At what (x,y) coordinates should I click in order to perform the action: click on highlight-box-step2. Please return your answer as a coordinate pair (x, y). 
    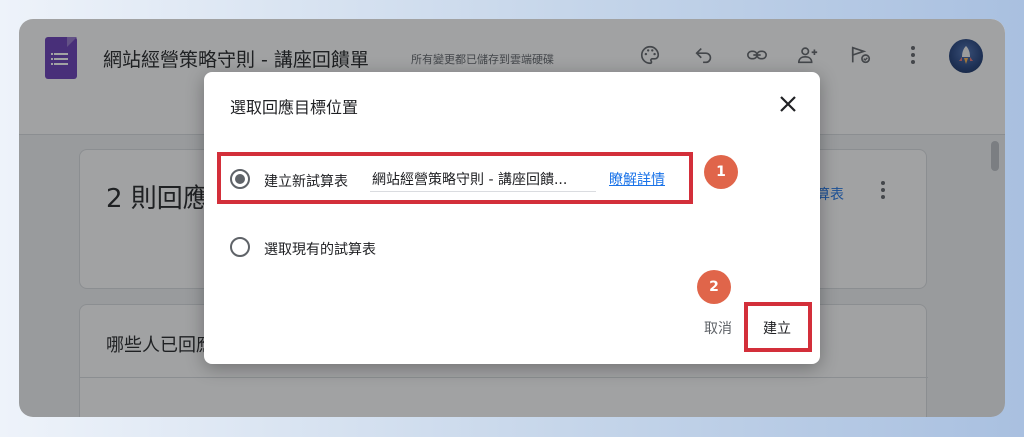
    Looking at the image, I should click on (778, 327).